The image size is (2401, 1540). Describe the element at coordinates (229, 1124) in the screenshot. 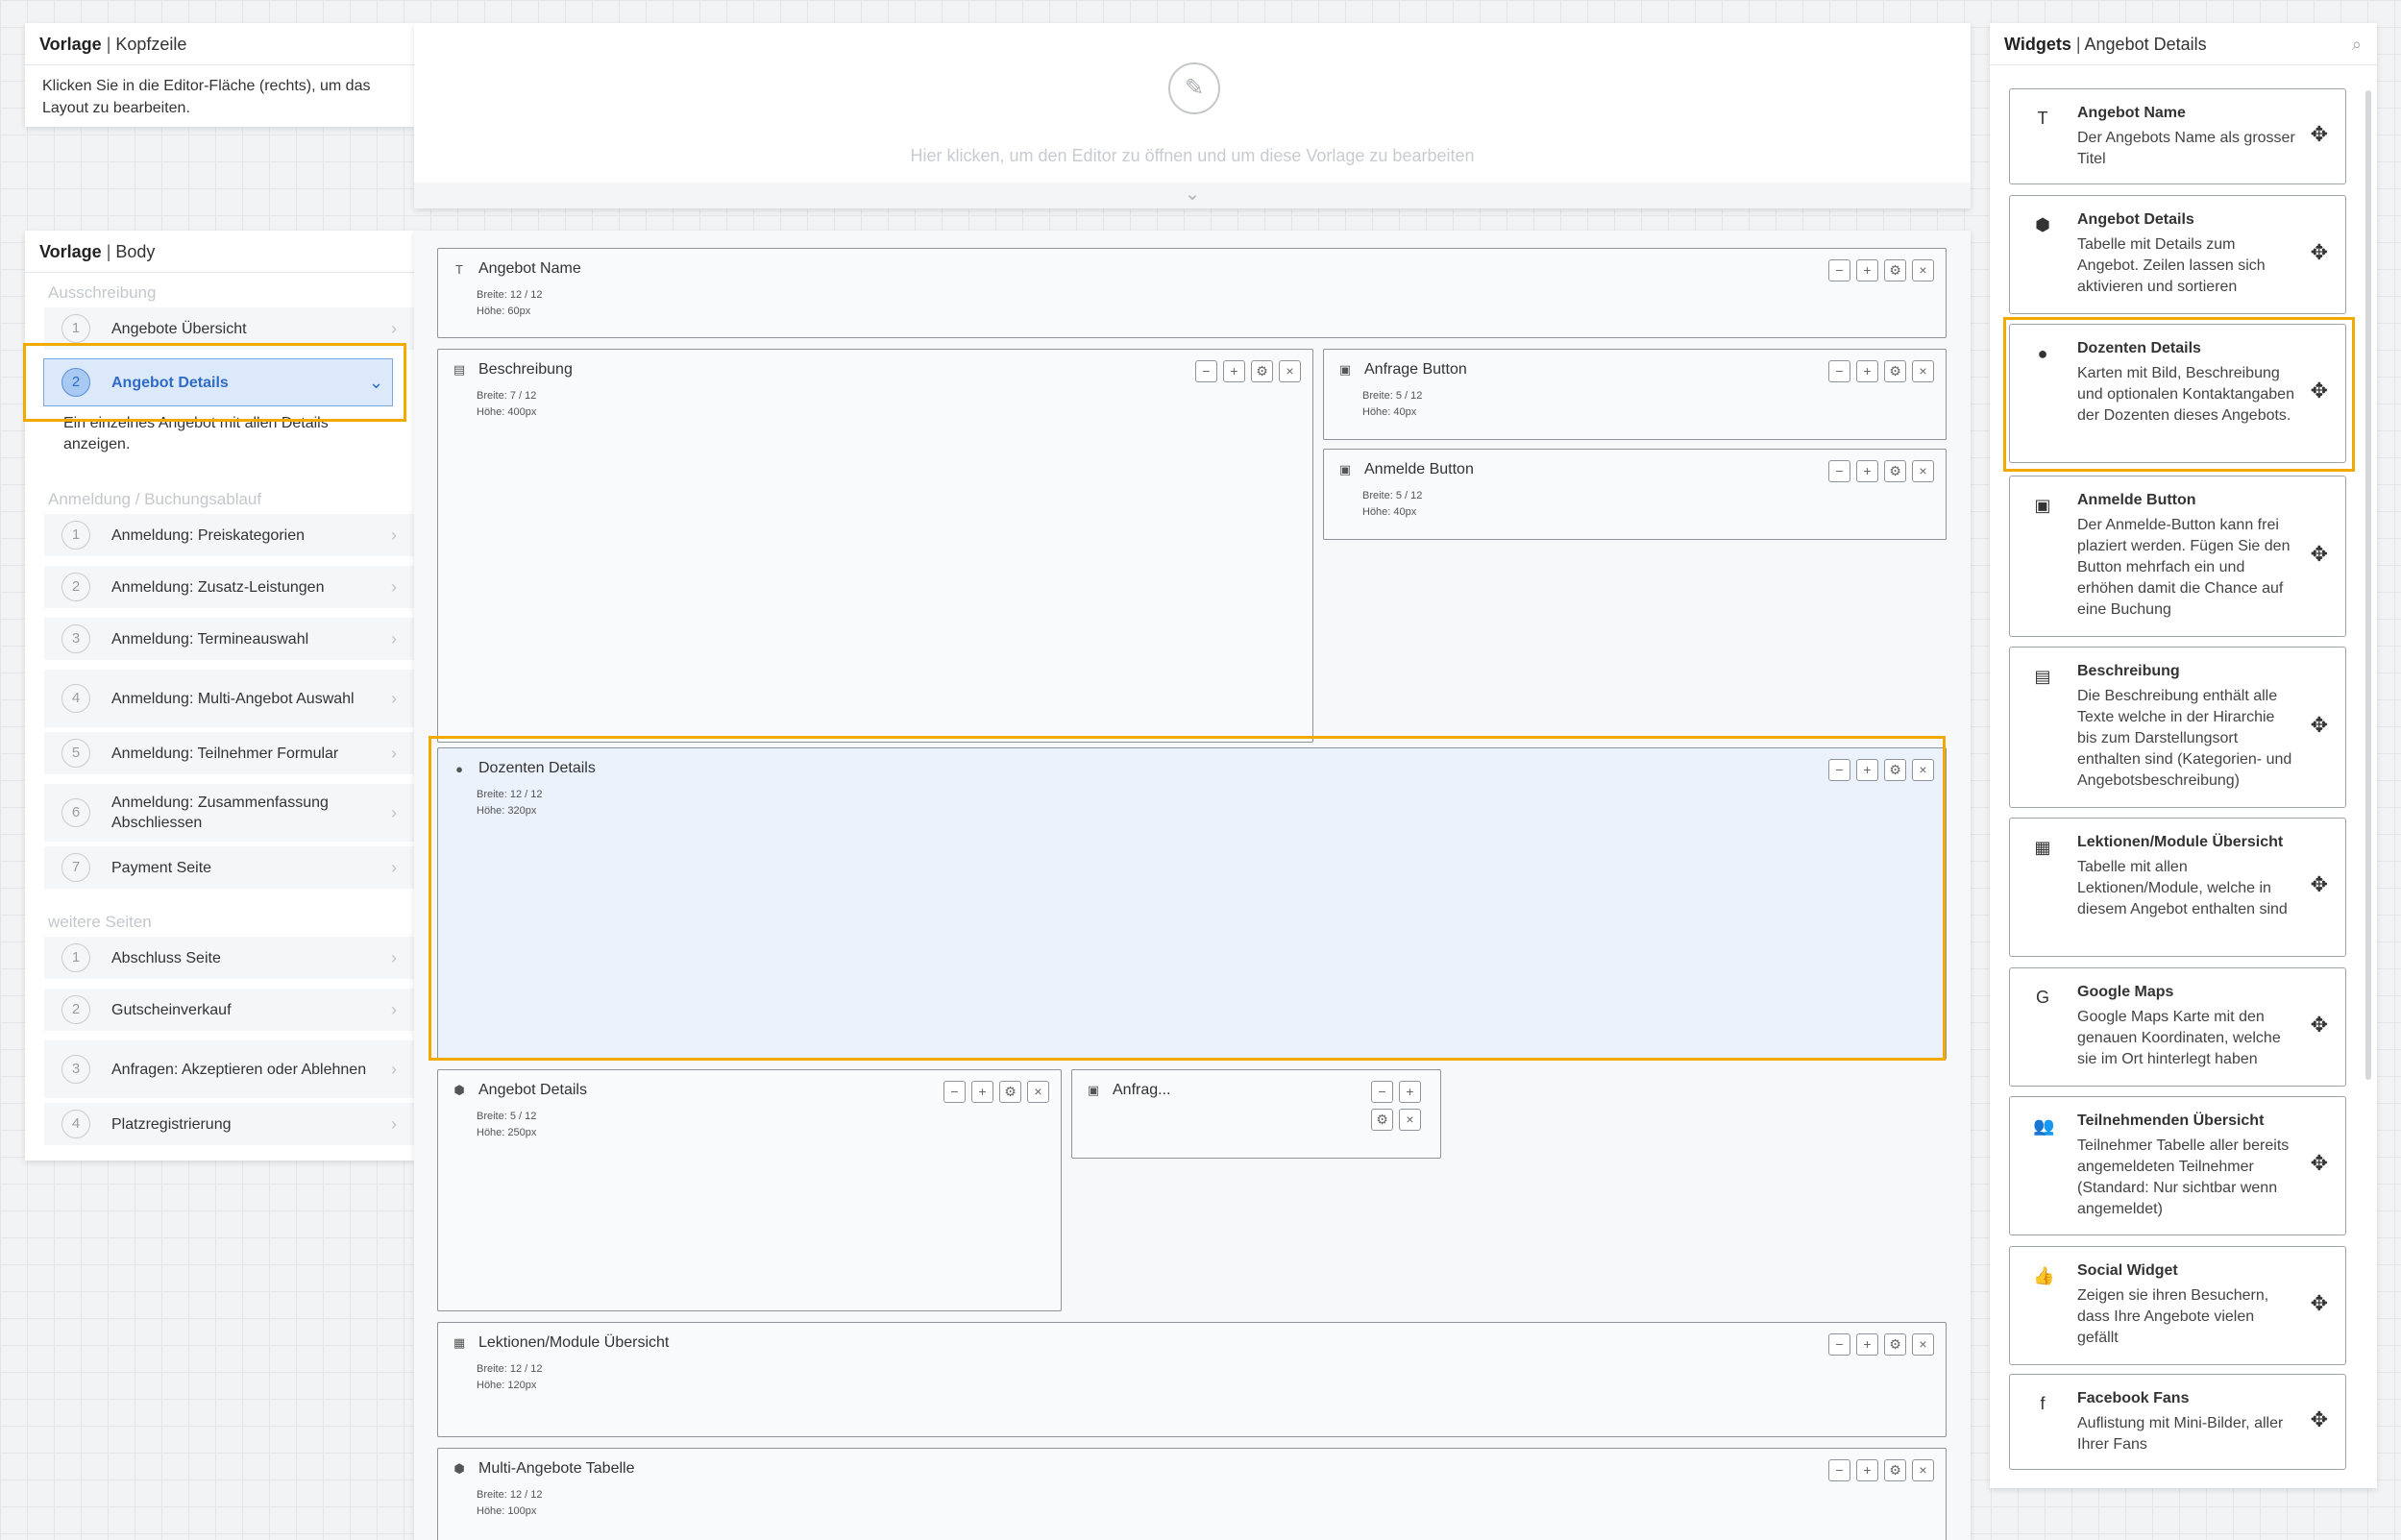

I see `nav-item-platzregistrierung: 4 Platzregistrierung ›` at that location.